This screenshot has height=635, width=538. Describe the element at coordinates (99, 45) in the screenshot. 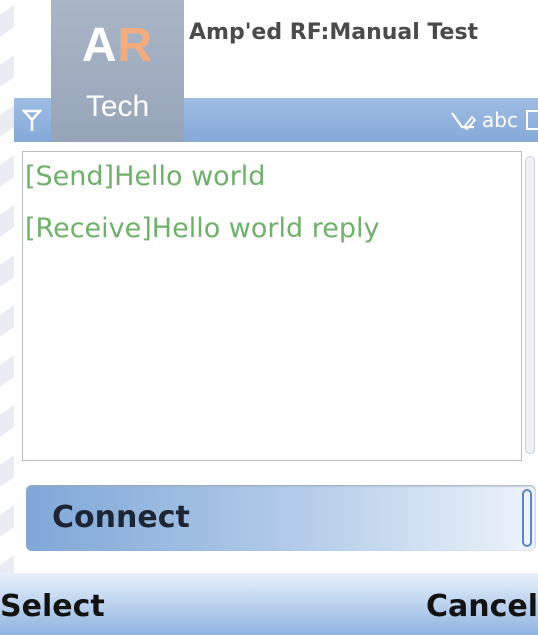

I see `logo-letter-a: A` at that location.